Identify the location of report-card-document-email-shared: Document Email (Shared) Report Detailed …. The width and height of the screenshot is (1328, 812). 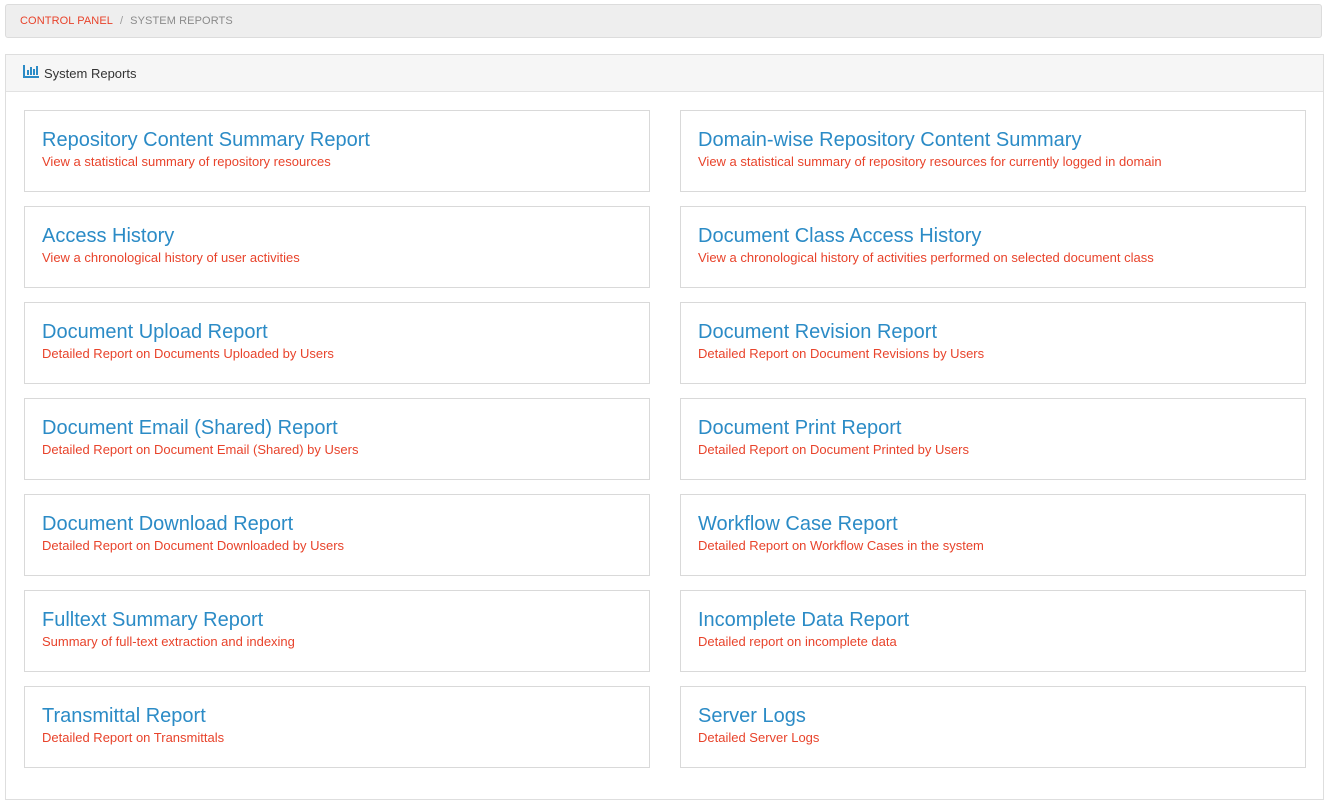
(337, 439).